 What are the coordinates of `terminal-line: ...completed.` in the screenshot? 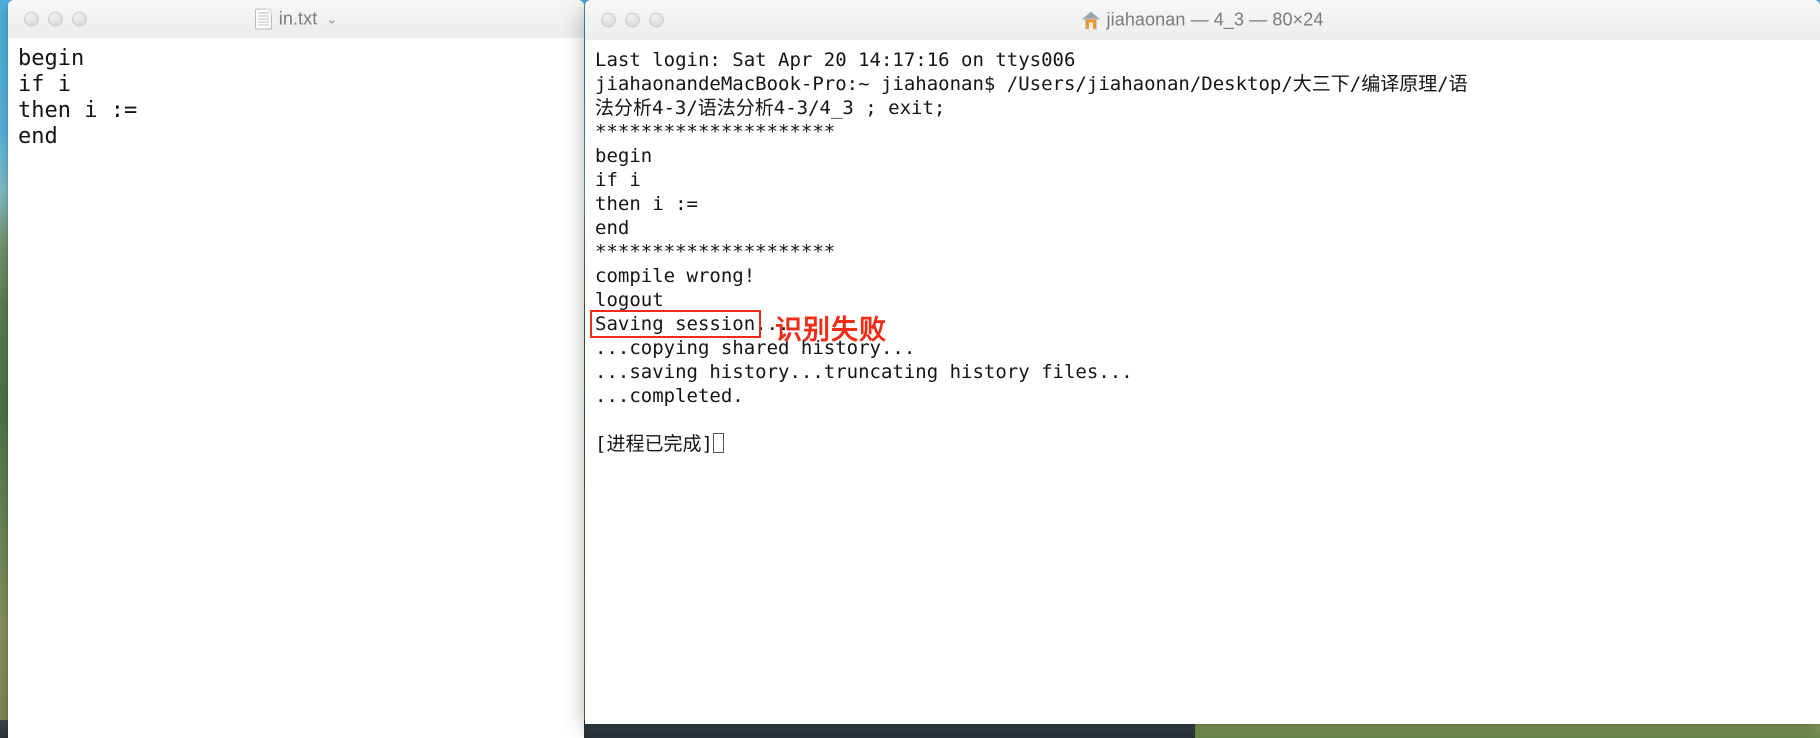 It's located at (669, 396).